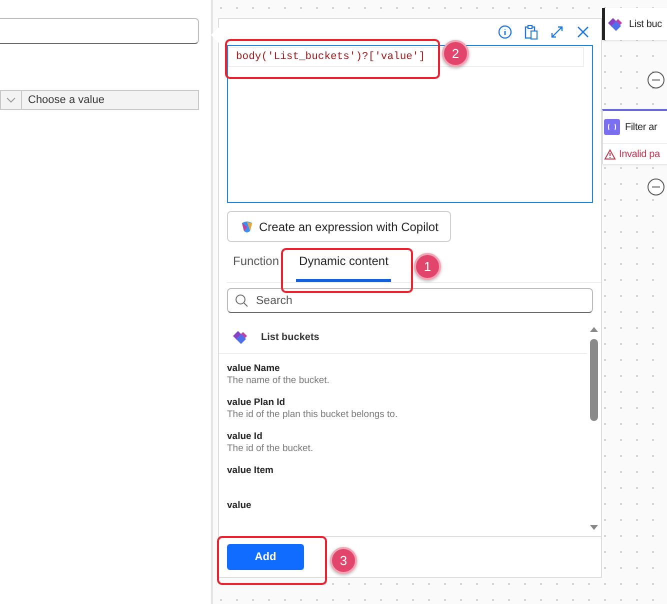 The image size is (667, 604). What do you see at coordinates (403, 508) in the screenshot?
I see `dynamic-content-item: value` at bounding box center [403, 508].